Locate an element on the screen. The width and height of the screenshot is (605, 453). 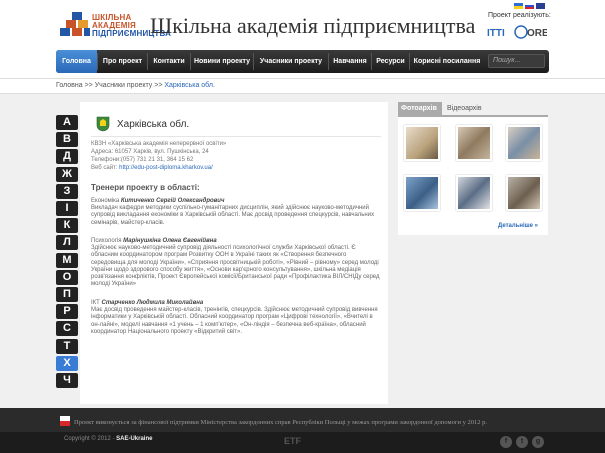
flag-ru-icon is located at coordinates (529, 6).